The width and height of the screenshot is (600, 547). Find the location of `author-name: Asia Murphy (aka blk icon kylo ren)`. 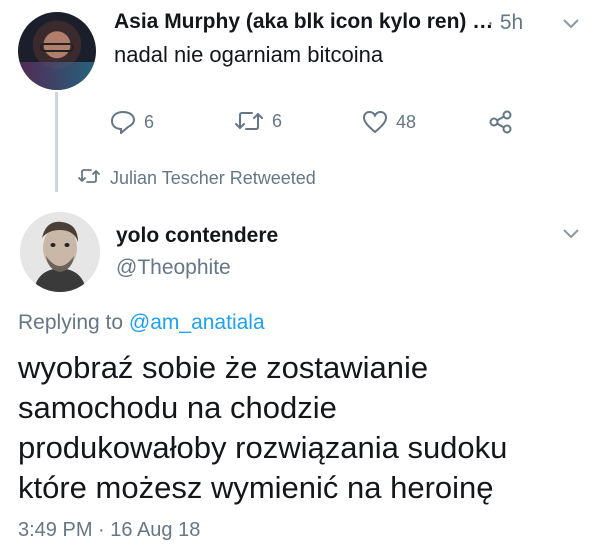

author-name: Asia Murphy (aka blk icon kylo ren) is located at coordinates (290, 21).